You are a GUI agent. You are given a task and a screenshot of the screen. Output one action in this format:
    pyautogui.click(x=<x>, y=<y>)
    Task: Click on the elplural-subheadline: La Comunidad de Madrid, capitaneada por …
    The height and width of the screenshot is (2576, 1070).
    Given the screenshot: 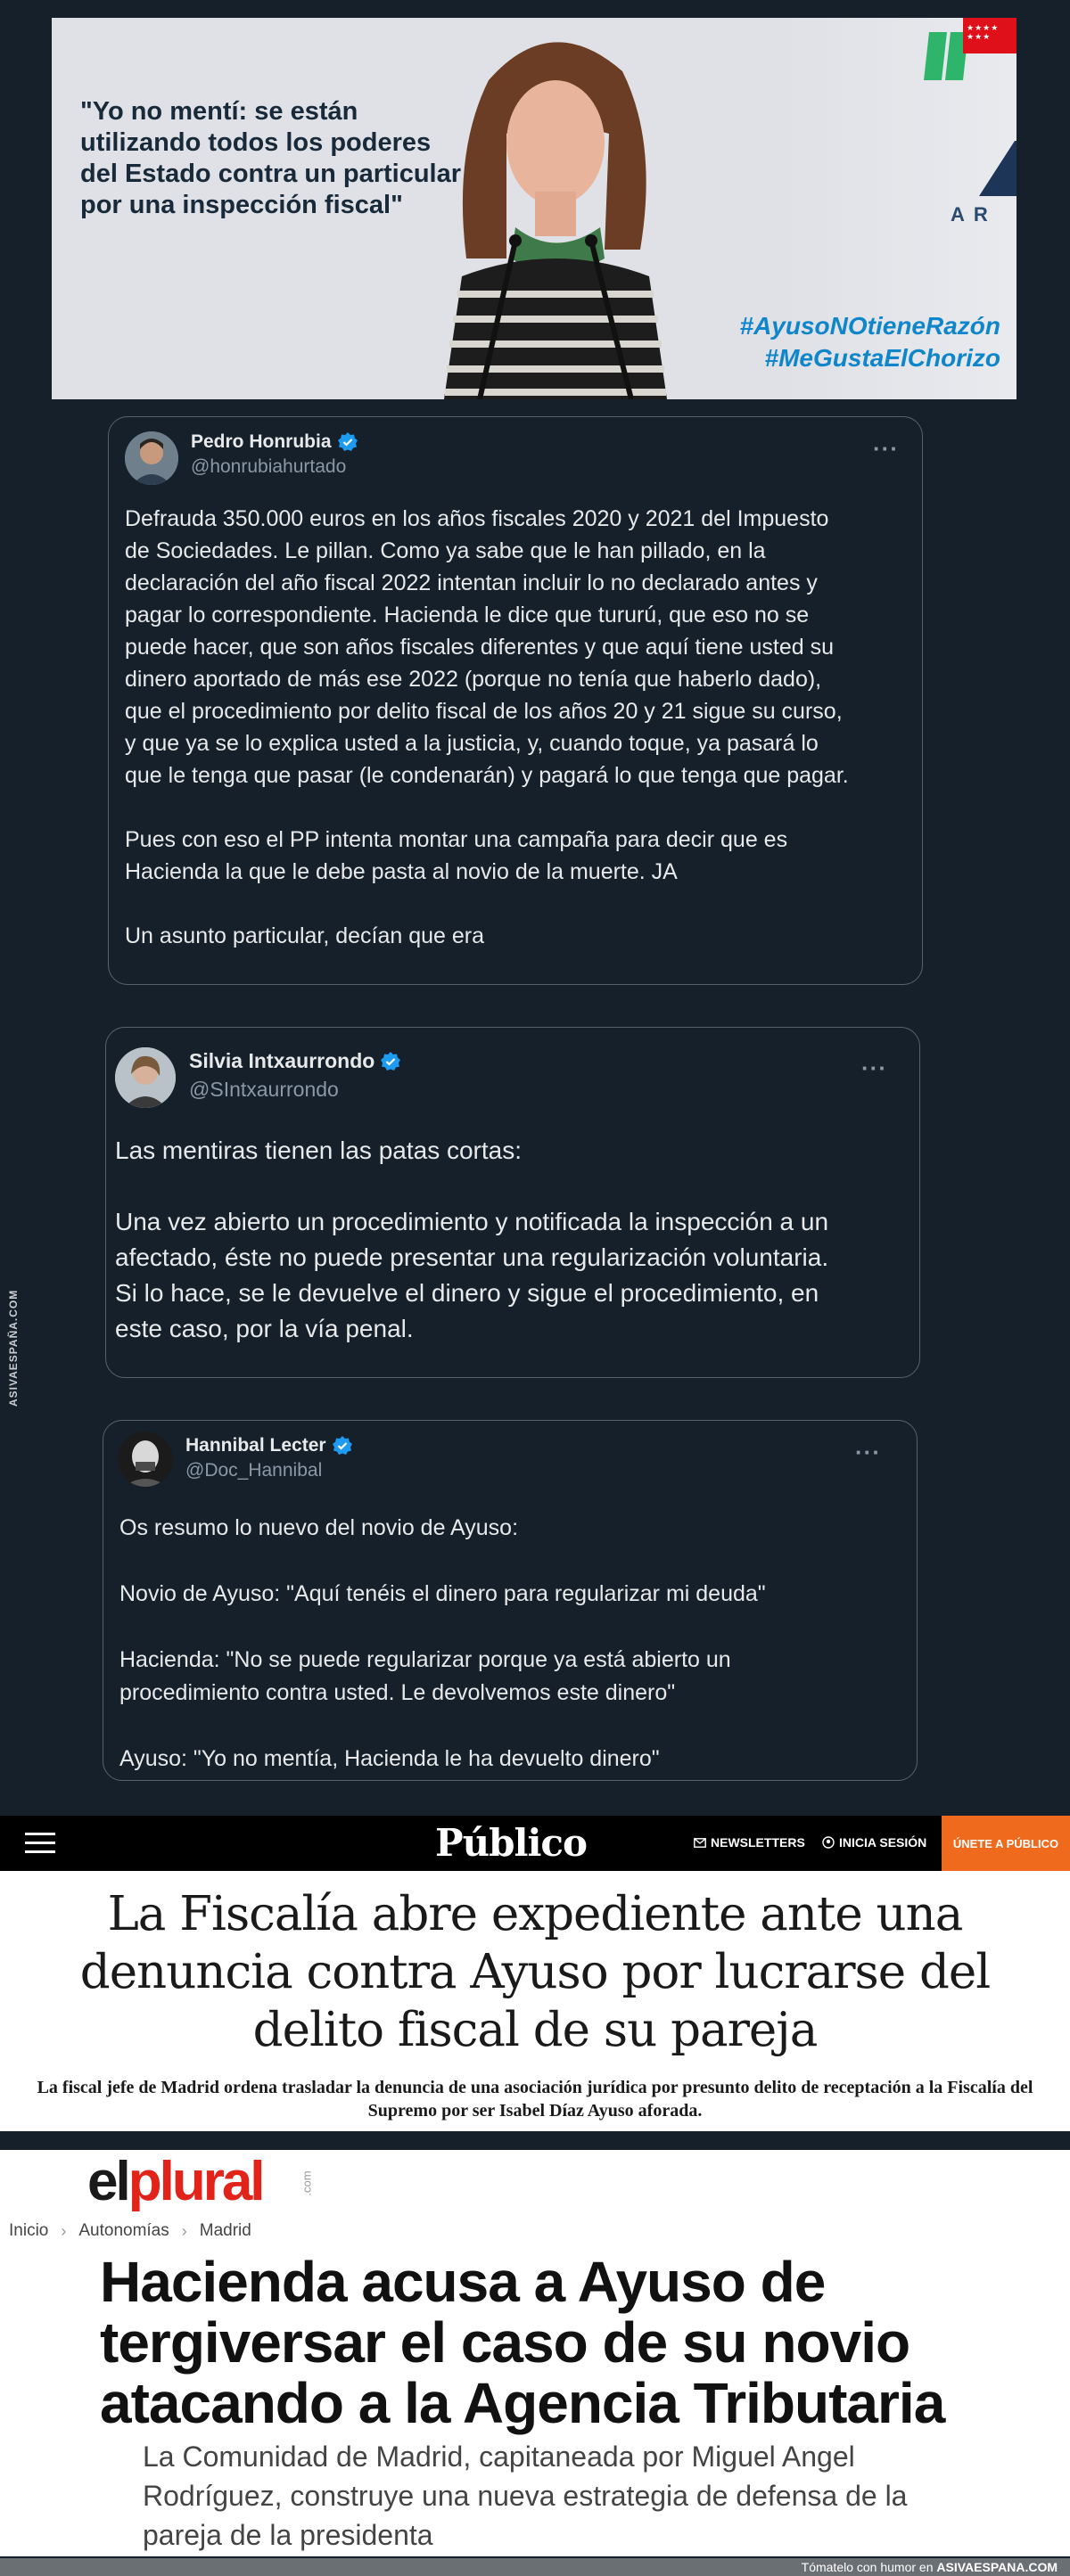 What is the action you would take?
    pyautogui.click(x=525, y=2496)
    